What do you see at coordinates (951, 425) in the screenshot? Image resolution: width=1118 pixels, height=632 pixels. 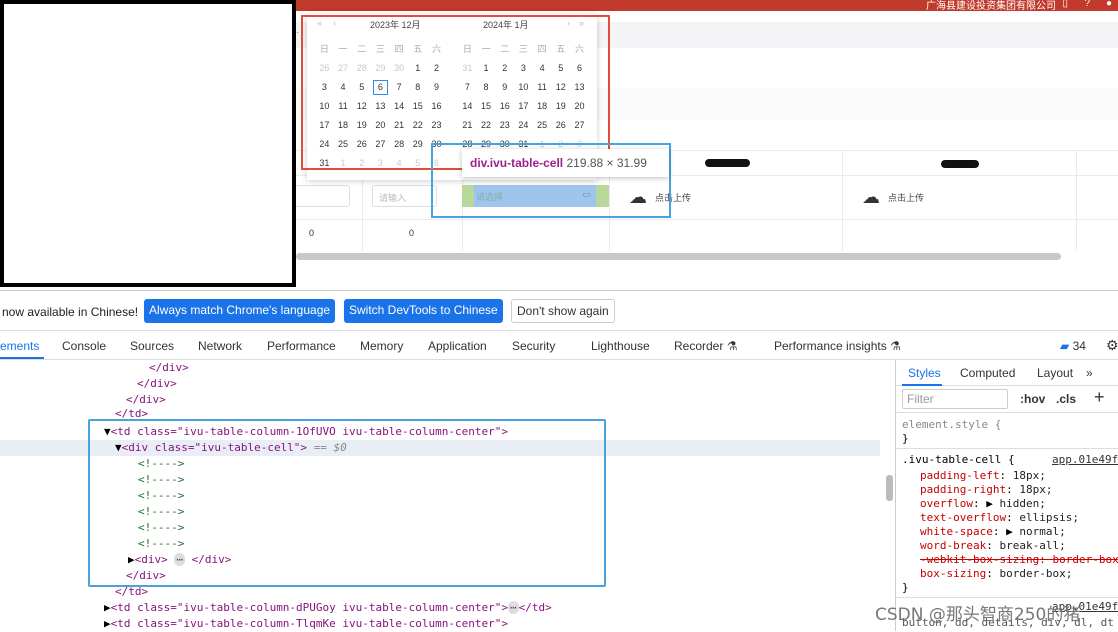 I see `element-style-selector: element.style {` at bounding box center [951, 425].